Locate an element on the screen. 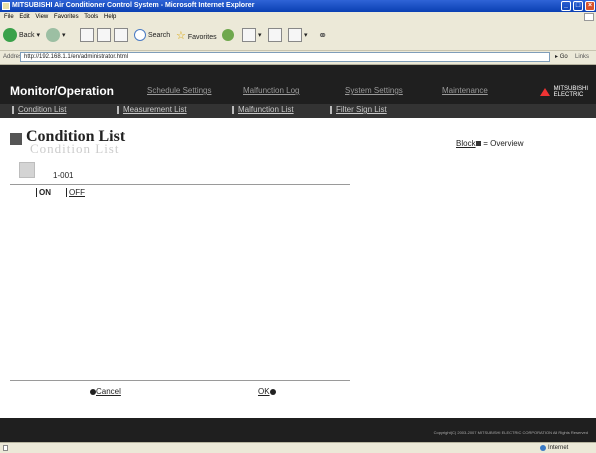 Image resolution: width=596 pixels, height=453 pixels. subnav-condition-list: Condition List is located at coordinates (39, 109).